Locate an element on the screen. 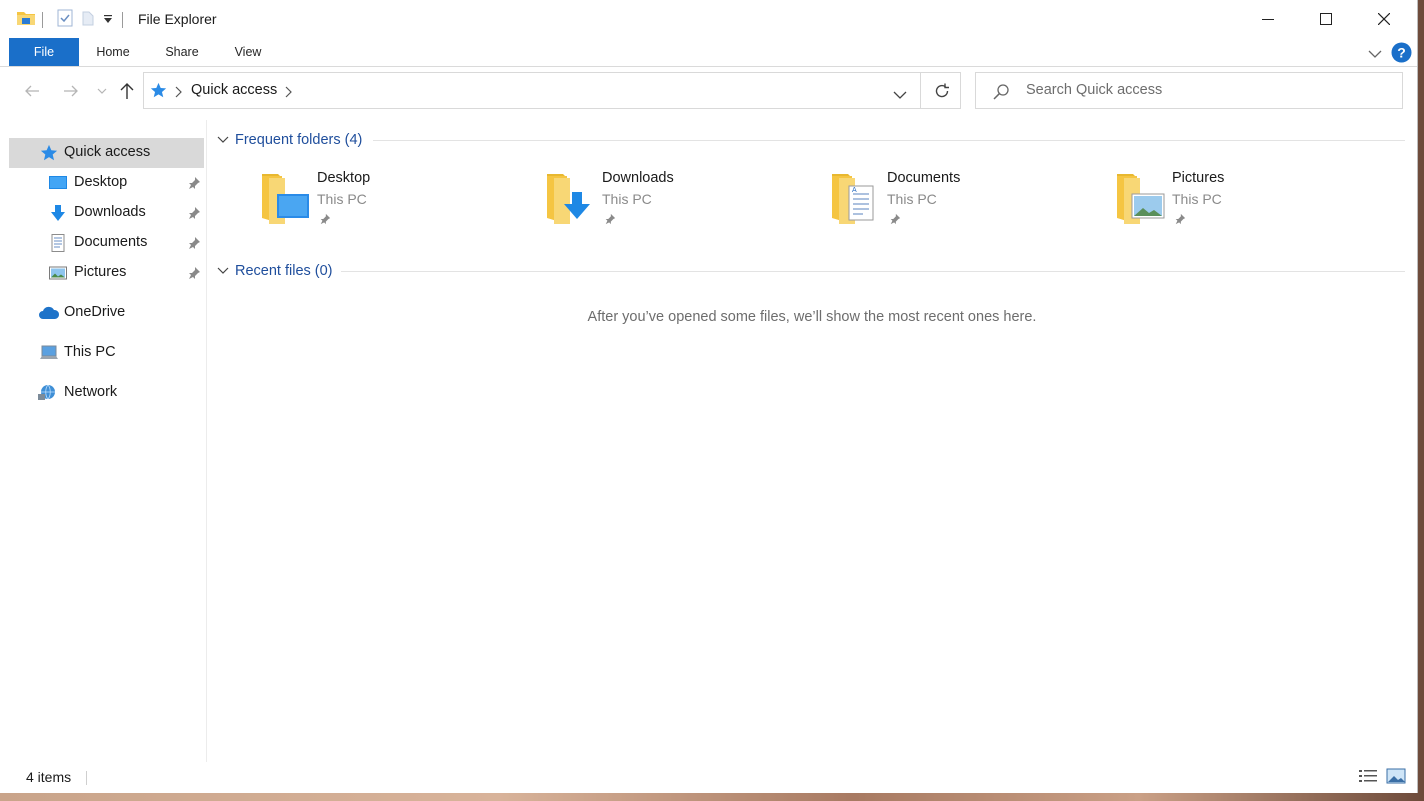 The image size is (1424, 801). svg-text: A is located at coordinates (854, 190).